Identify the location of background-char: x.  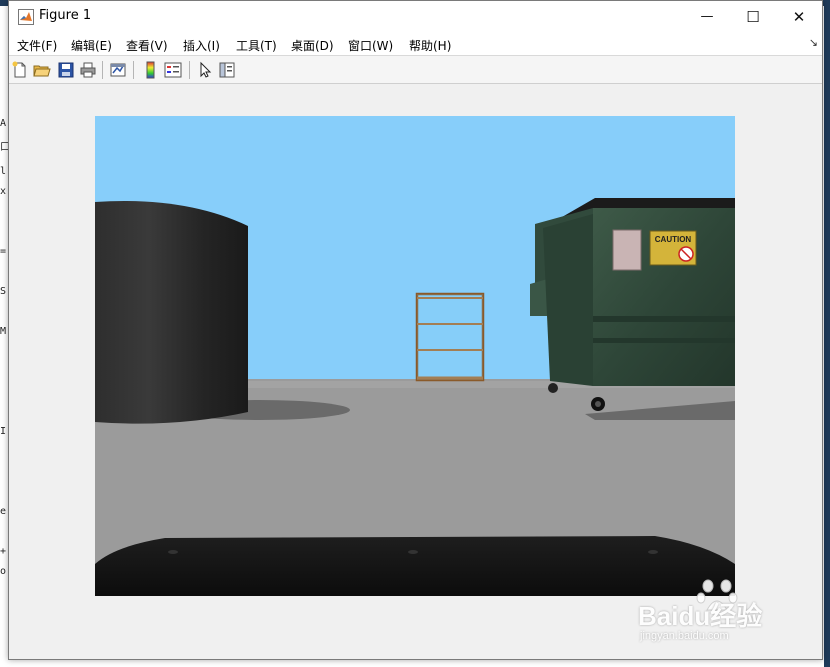
(3, 191).